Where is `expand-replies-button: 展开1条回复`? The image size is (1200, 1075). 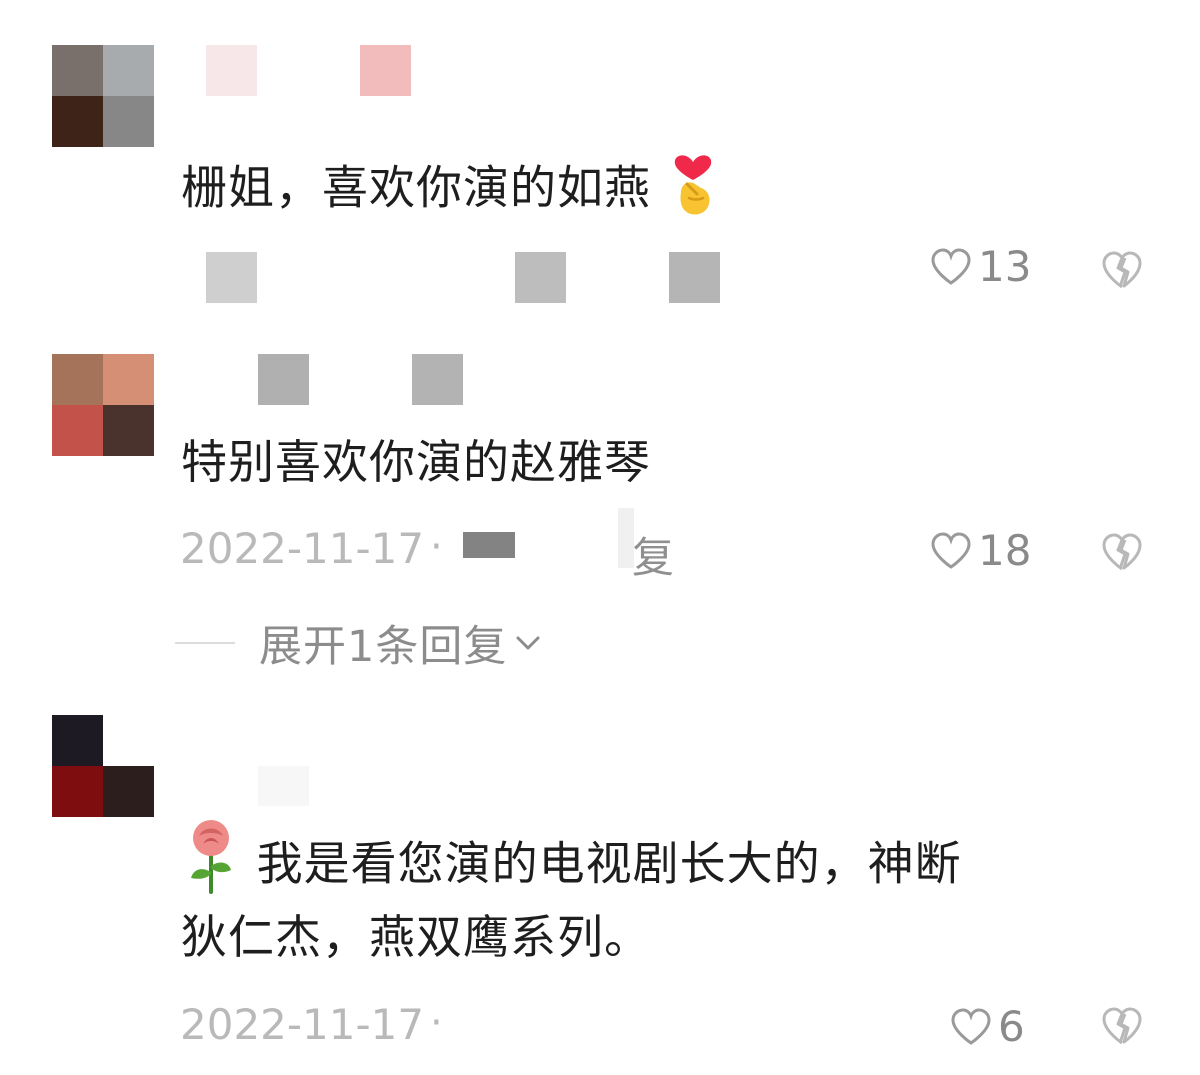 expand-replies-button: 展开1条回复 is located at coordinates (359, 643).